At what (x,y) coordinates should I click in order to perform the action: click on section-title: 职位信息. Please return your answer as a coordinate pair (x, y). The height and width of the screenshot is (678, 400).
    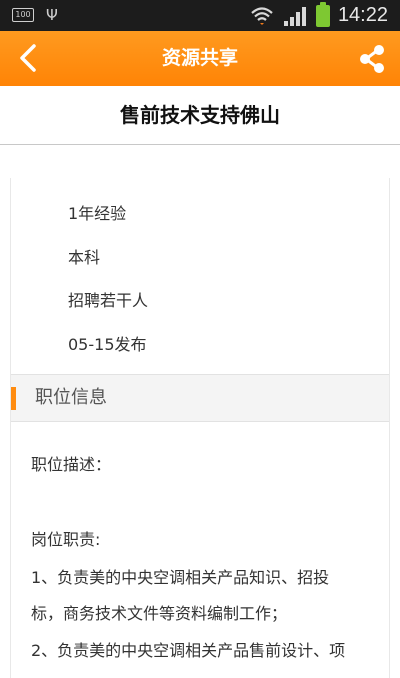
    Looking at the image, I should click on (71, 397).